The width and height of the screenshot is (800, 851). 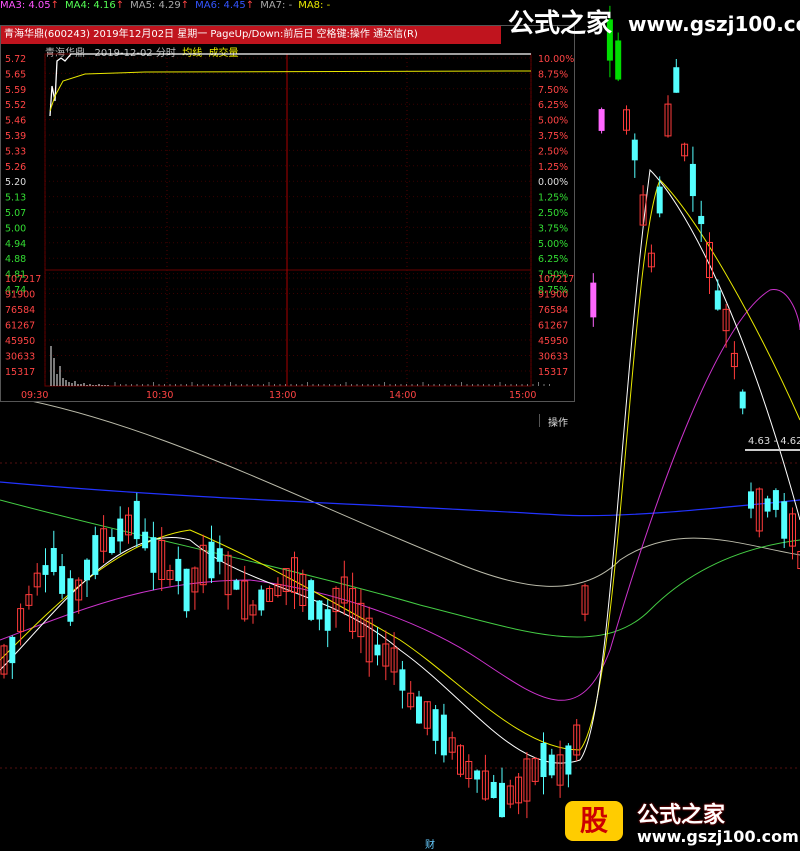 I want to click on price-tick: 5.20, so click(x=15, y=182).